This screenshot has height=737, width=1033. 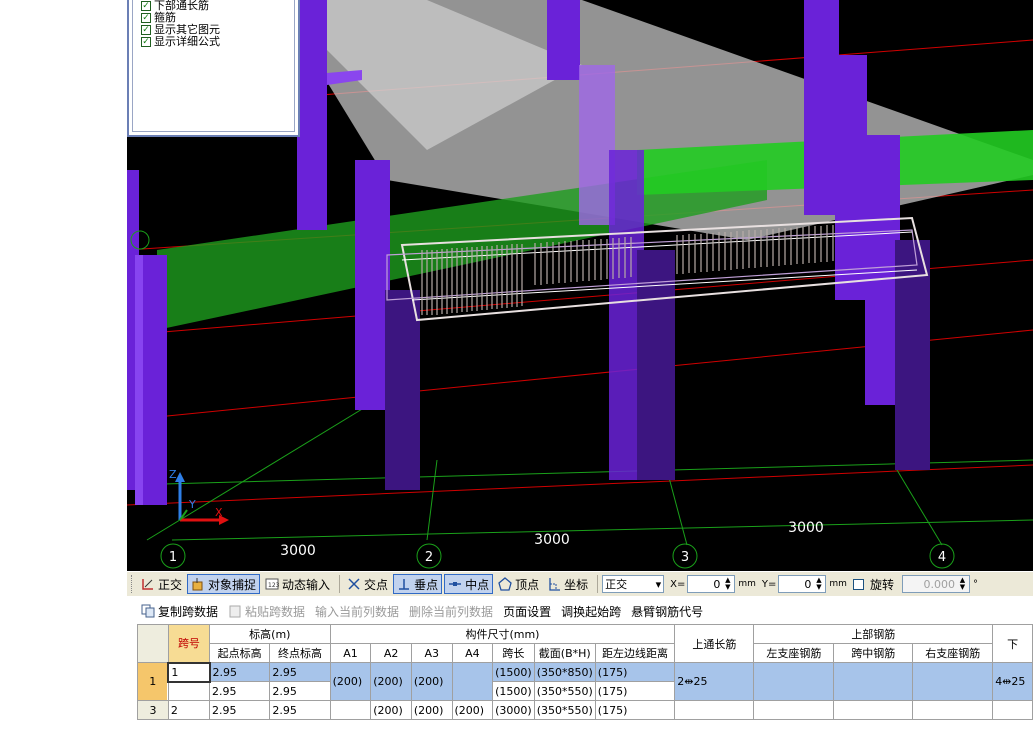 What do you see at coordinates (189, 691) in the screenshot?
I see `cell-span` at bounding box center [189, 691].